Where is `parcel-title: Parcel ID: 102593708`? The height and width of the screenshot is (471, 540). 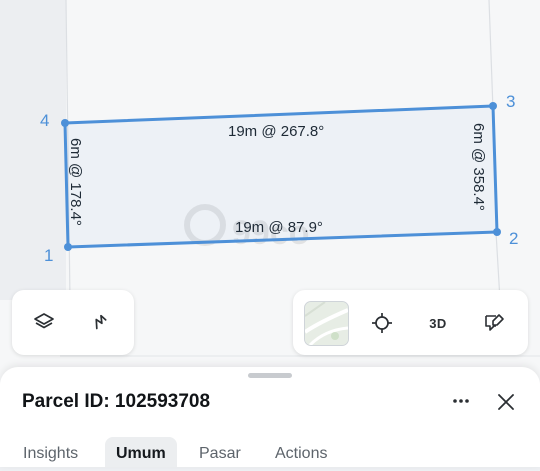 parcel-title: Parcel ID: 102593708 is located at coordinates (116, 401).